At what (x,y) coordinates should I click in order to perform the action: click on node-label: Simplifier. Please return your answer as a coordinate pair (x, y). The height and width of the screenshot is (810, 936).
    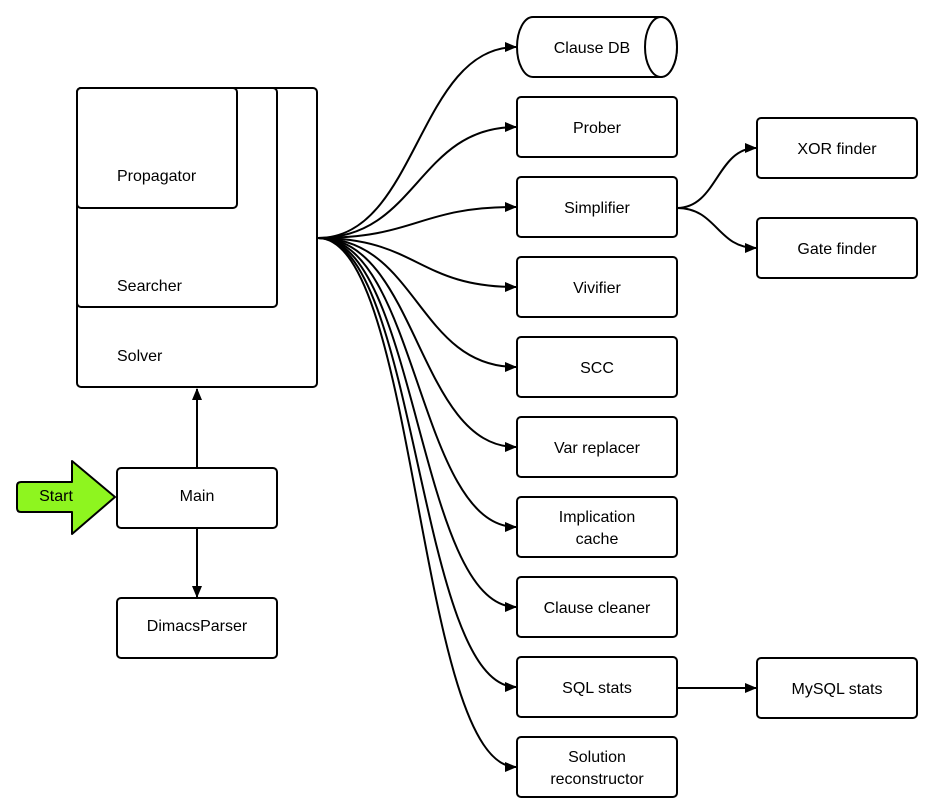
    Looking at the image, I should click on (597, 208).